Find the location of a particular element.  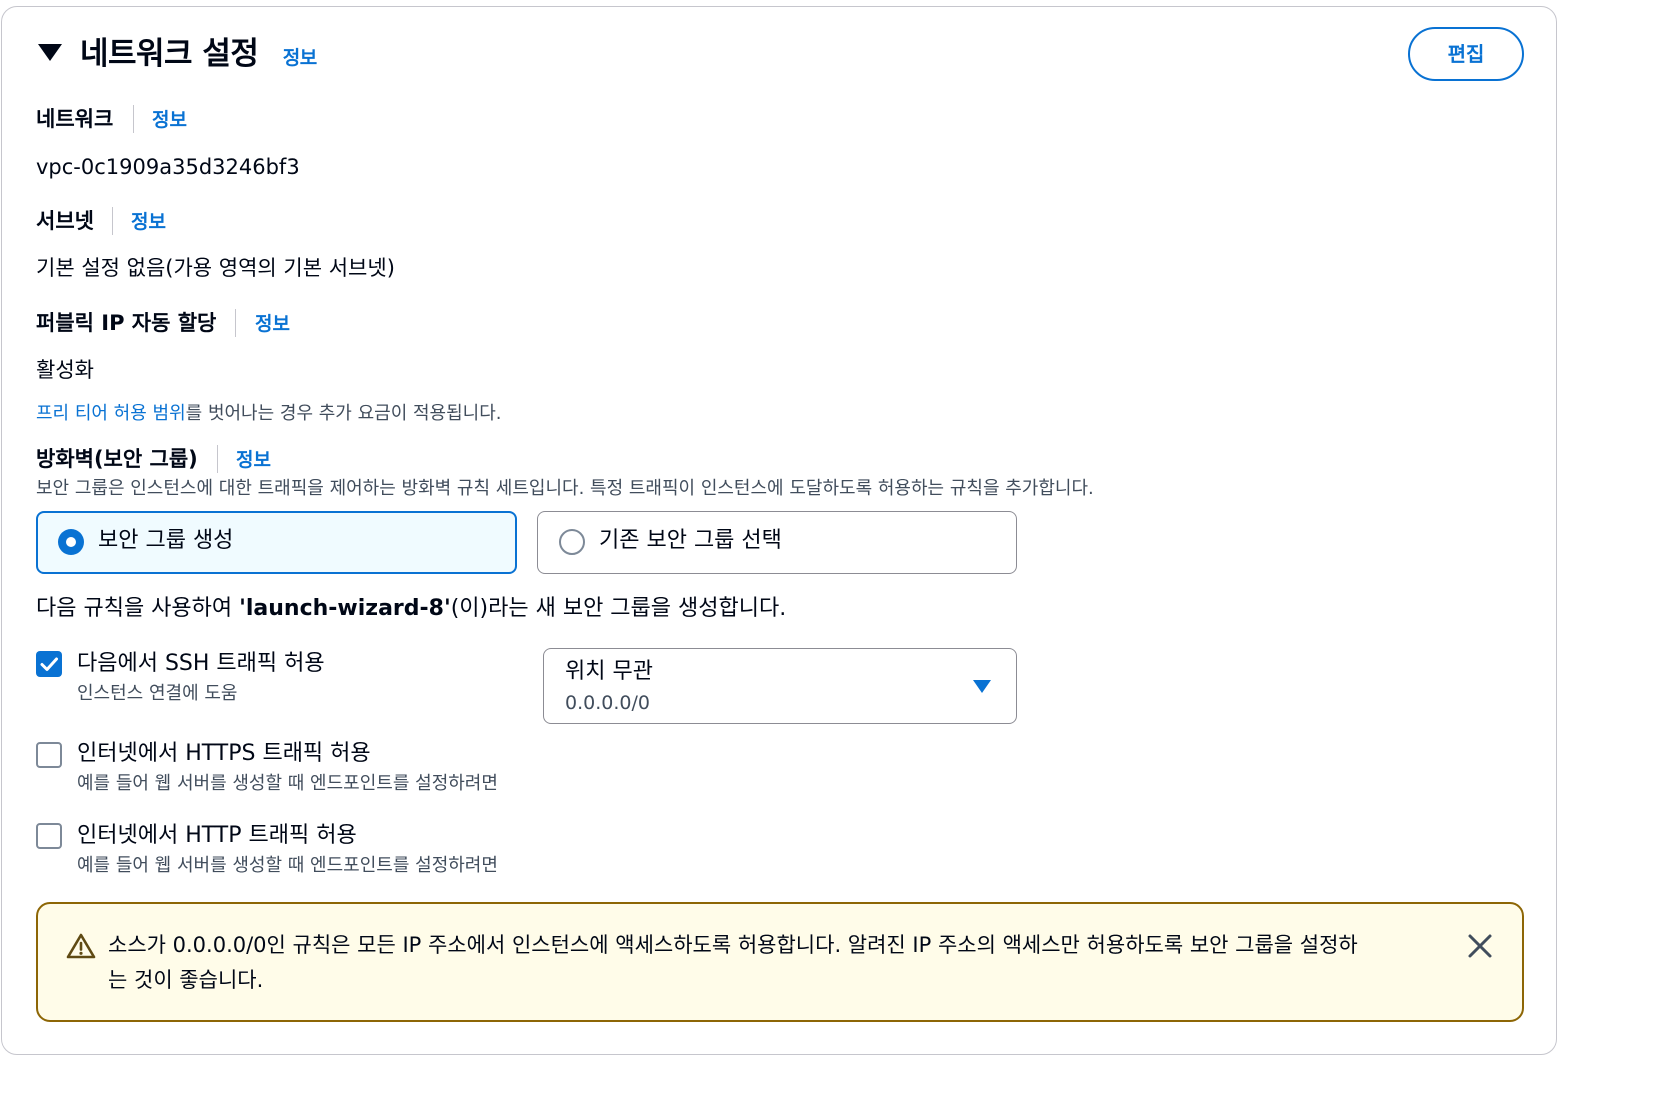

firewall-label: 방화벽(보안 그룹) is located at coordinates (117, 459).